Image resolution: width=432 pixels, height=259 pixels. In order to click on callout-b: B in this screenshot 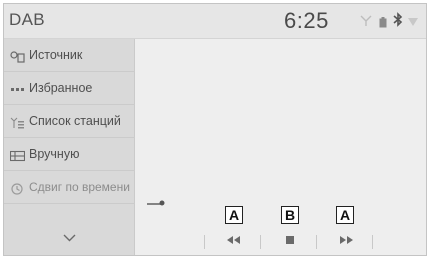, I will do `click(290, 215)`.